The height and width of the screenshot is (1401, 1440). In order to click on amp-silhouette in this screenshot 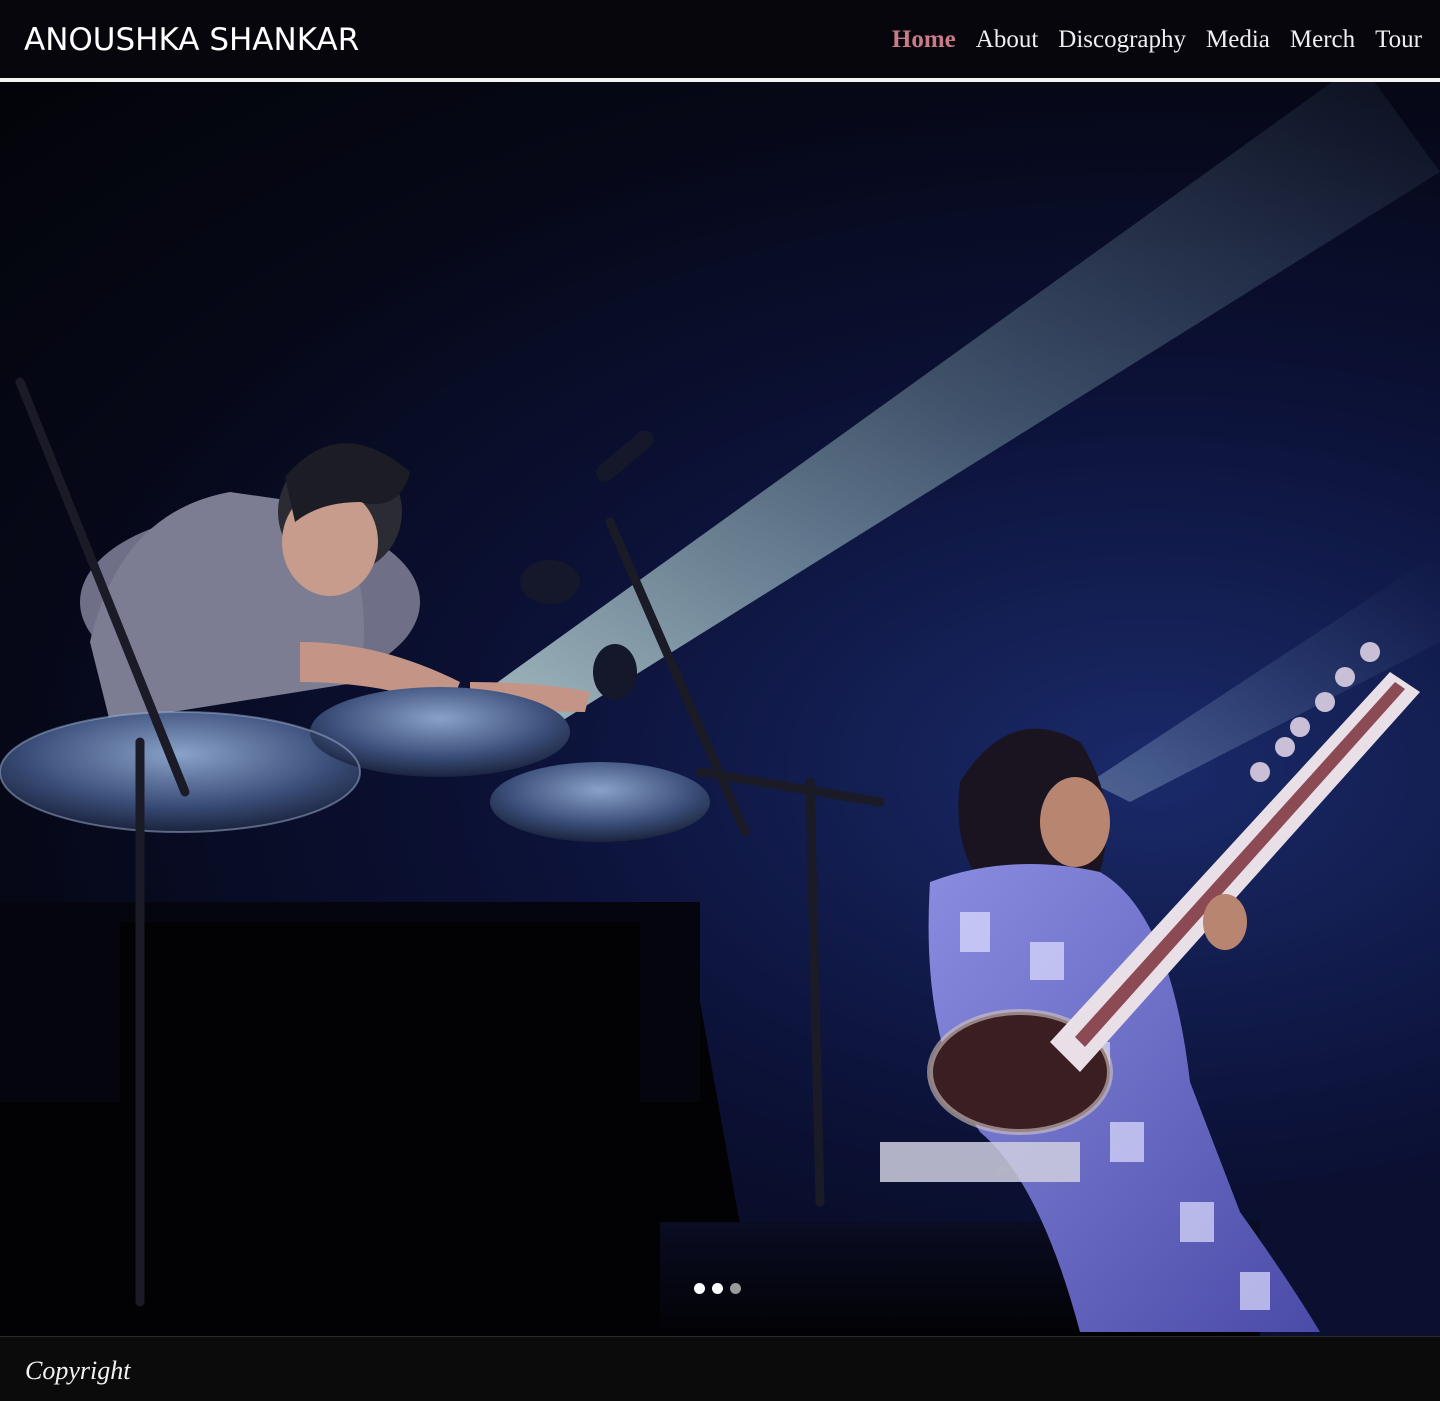, I will do `click(380, 1129)`.